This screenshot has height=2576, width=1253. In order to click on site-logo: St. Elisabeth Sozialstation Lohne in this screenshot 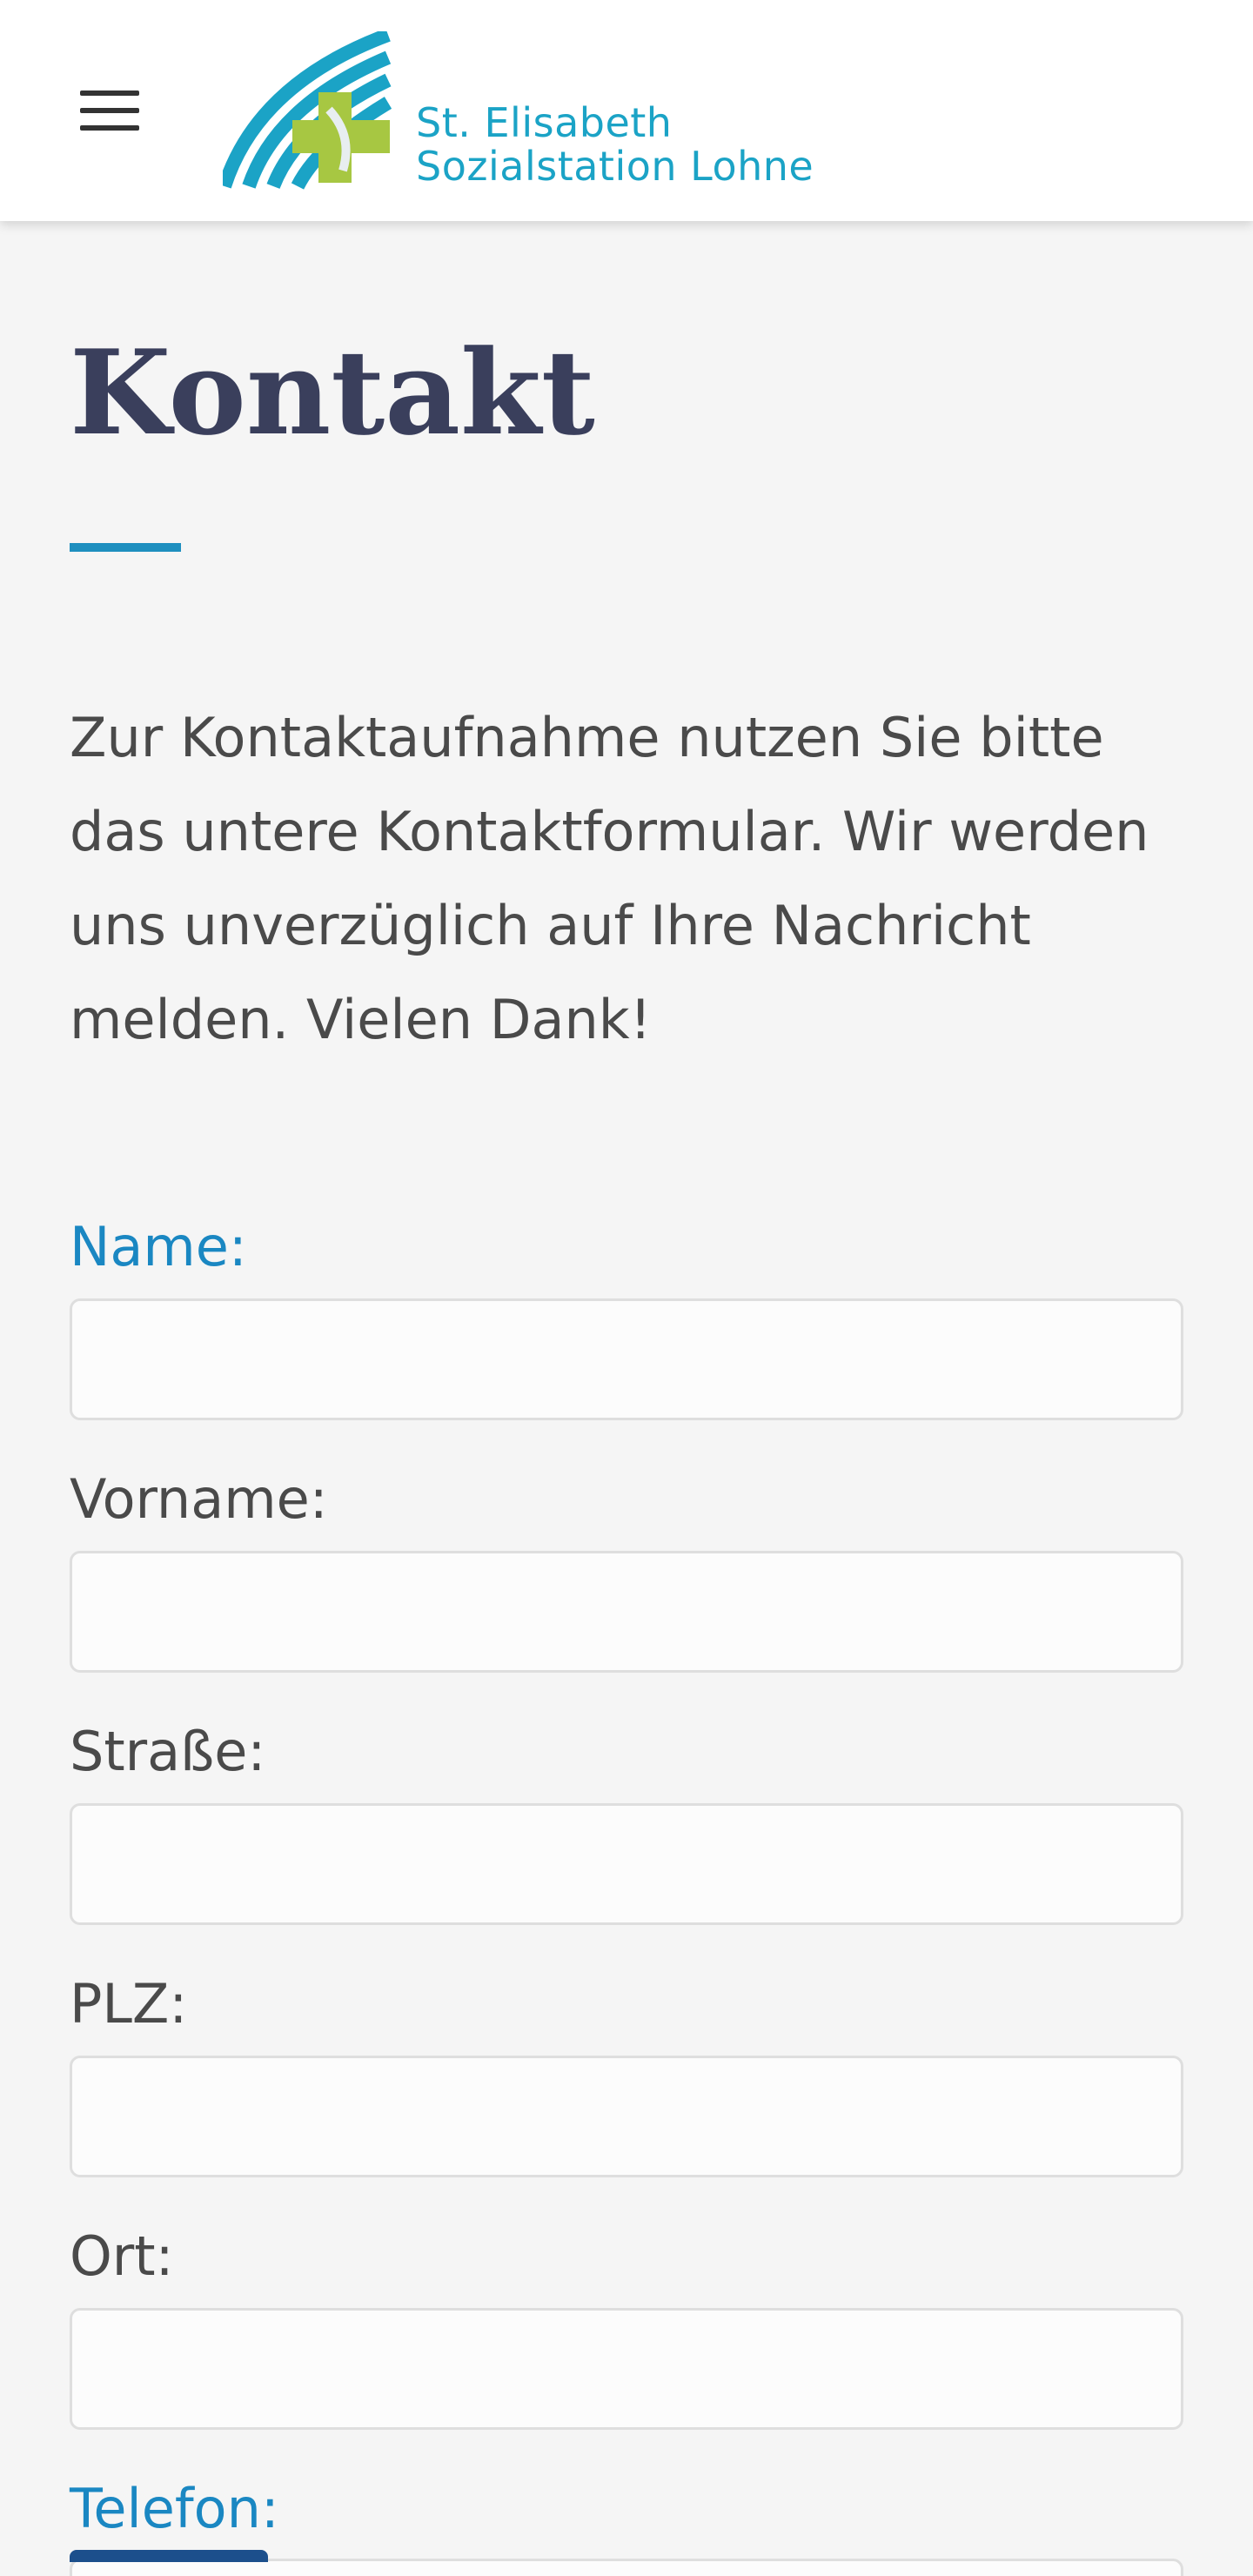, I will do `click(536, 114)`.